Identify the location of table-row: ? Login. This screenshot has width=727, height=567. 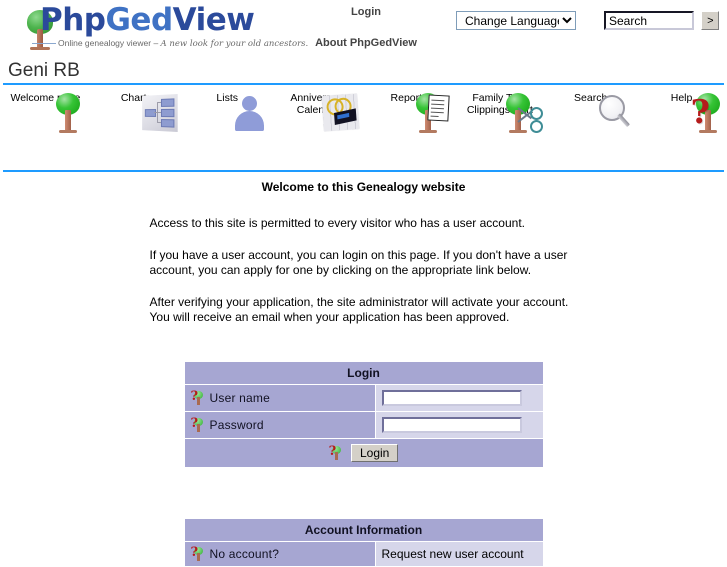
(363, 452).